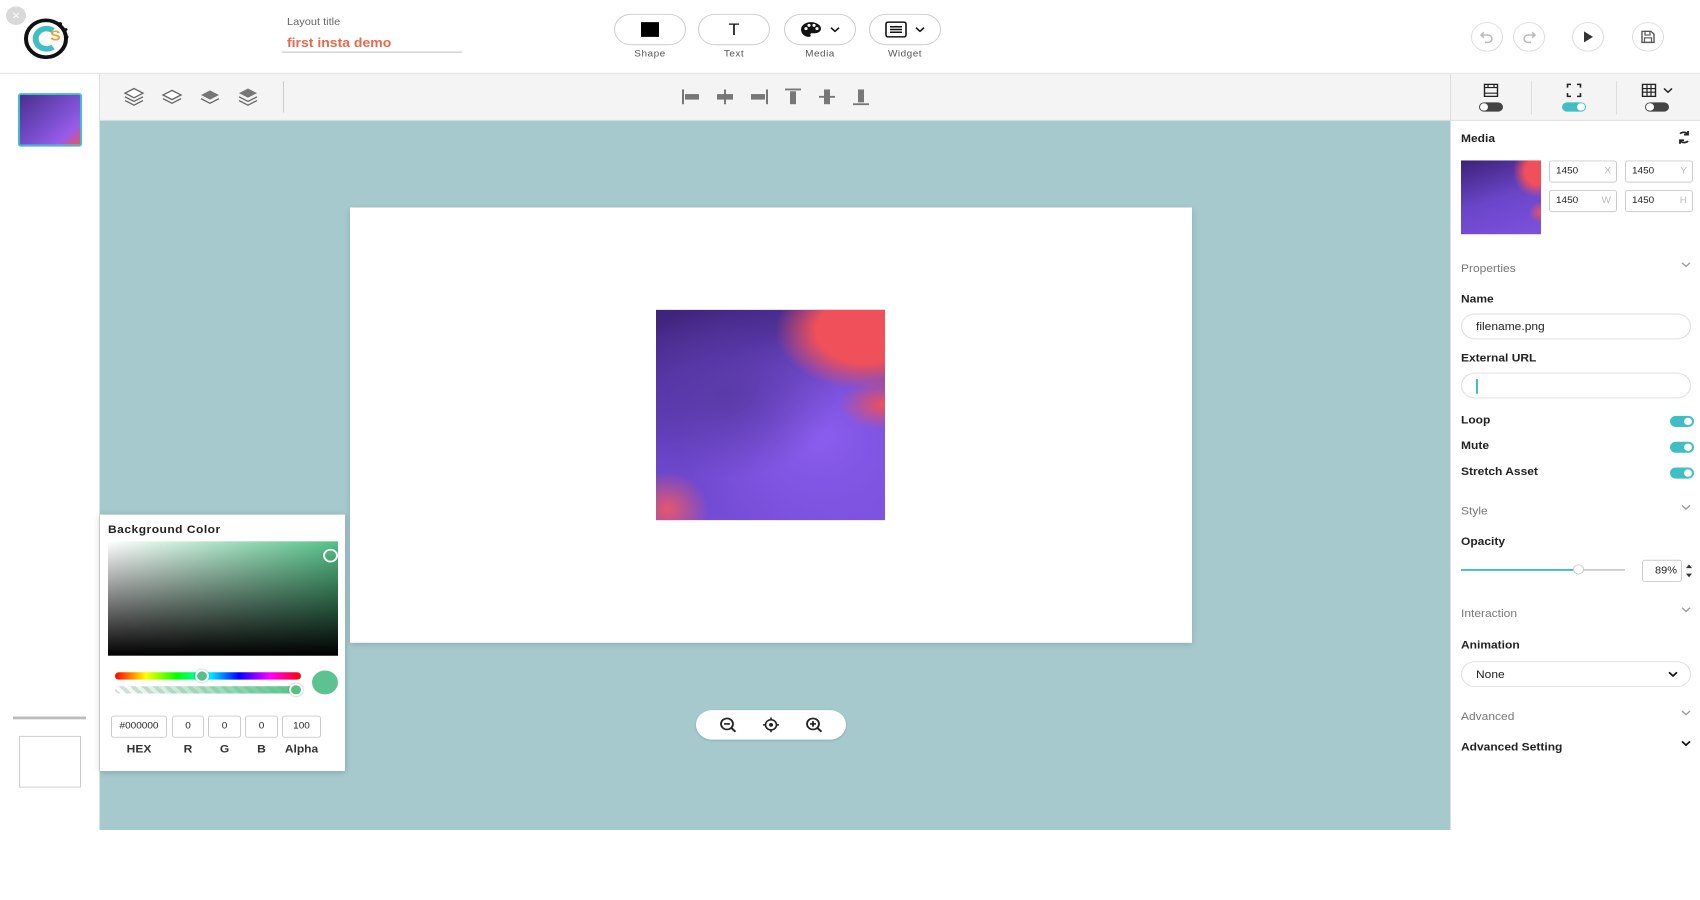 This screenshot has width=1700, height=900. Describe the element at coordinates (1475, 445) in the screenshot. I see `mute-label: Mute` at that location.